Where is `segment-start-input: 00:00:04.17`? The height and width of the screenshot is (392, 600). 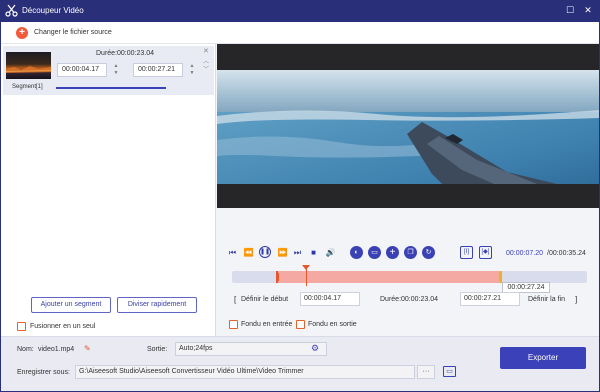 segment-start-input: 00:00:04.17 is located at coordinates (82, 70).